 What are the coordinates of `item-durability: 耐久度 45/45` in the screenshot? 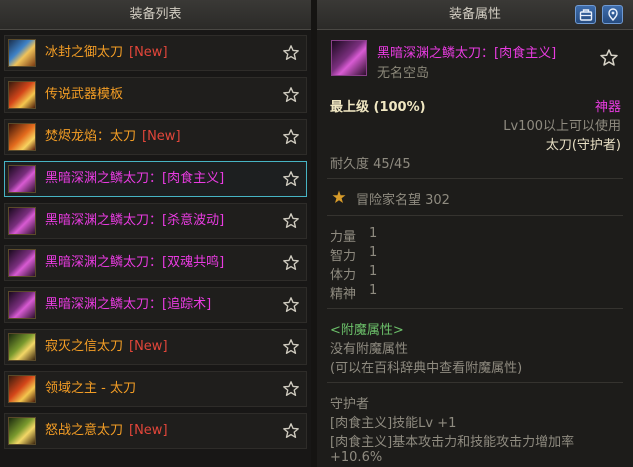 It's located at (370, 164).